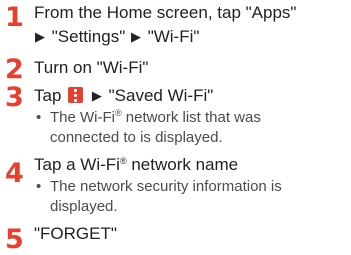 The height and width of the screenshot is (255, 351). I want to click on step-number: 1, so click(14, 17).